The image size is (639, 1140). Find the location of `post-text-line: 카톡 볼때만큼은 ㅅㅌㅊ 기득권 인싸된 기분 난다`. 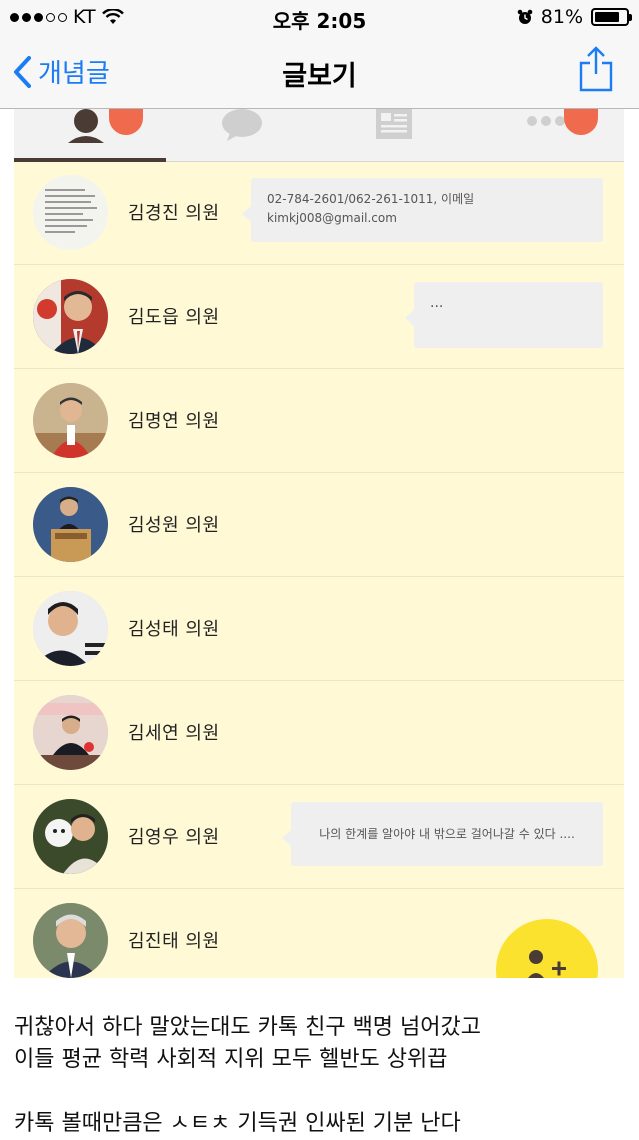

post-text-line: 카톡 볼때만큼은 ㅅㅌㅊ 기득권 인싸된 기분 난다 is located at coordinates (237, 1123).